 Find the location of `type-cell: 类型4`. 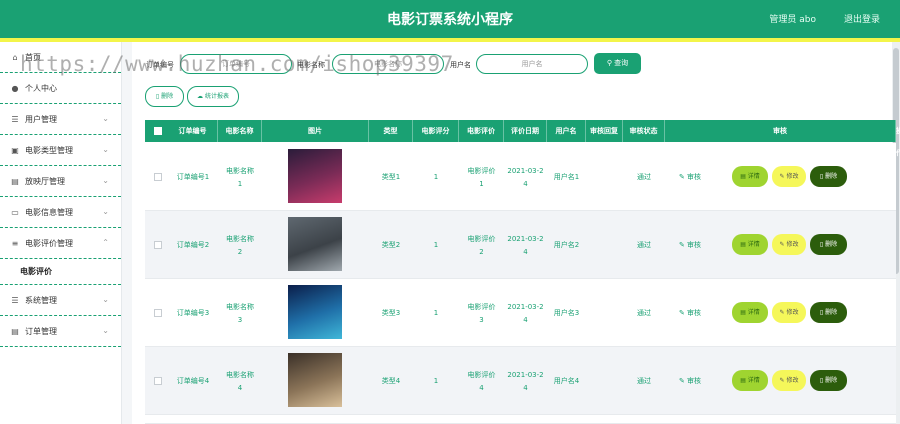

type-cell: 类型4 is located at coordinates (391, 381).